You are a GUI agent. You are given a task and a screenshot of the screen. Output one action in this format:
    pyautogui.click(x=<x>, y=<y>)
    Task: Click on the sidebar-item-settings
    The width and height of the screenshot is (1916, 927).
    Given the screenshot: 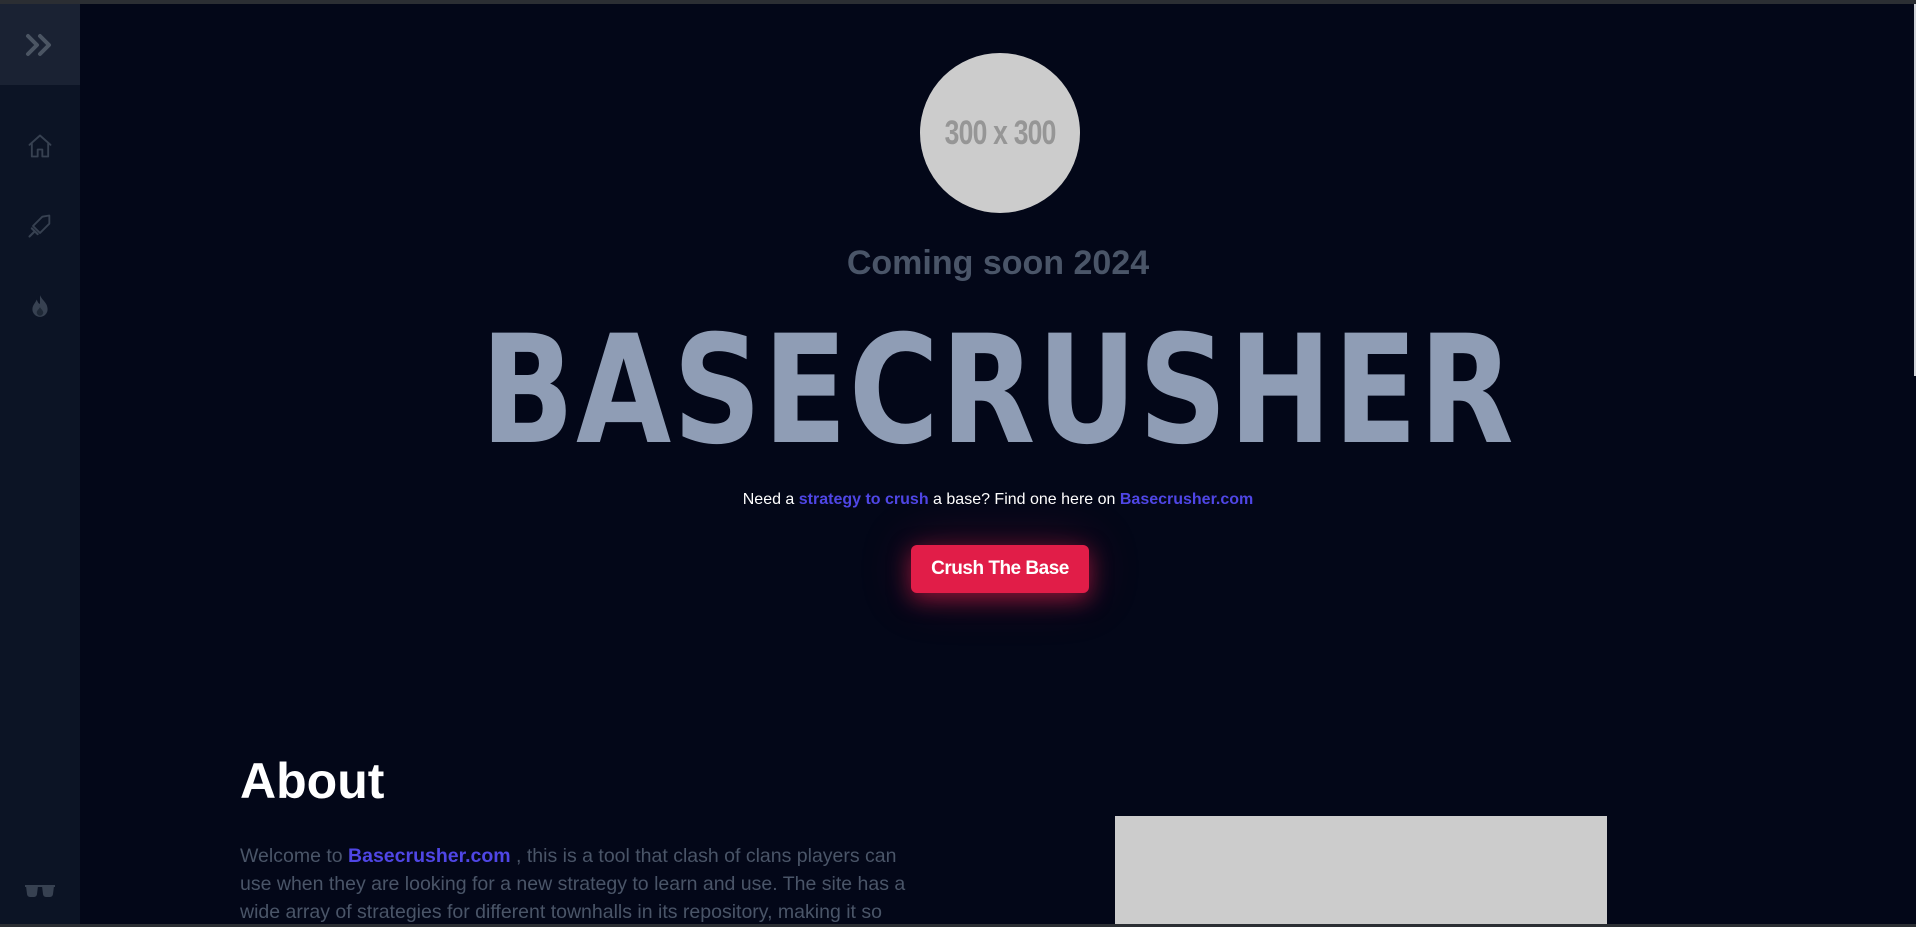 What is the action you would take?
    pyautogui.click(x=40, y=889)
    